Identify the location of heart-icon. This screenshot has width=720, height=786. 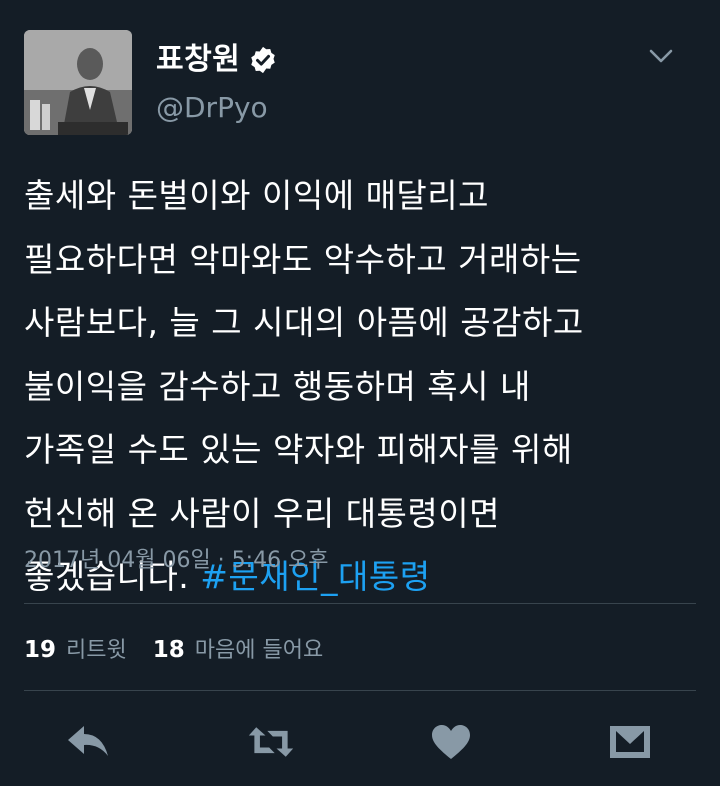
(451, 742).